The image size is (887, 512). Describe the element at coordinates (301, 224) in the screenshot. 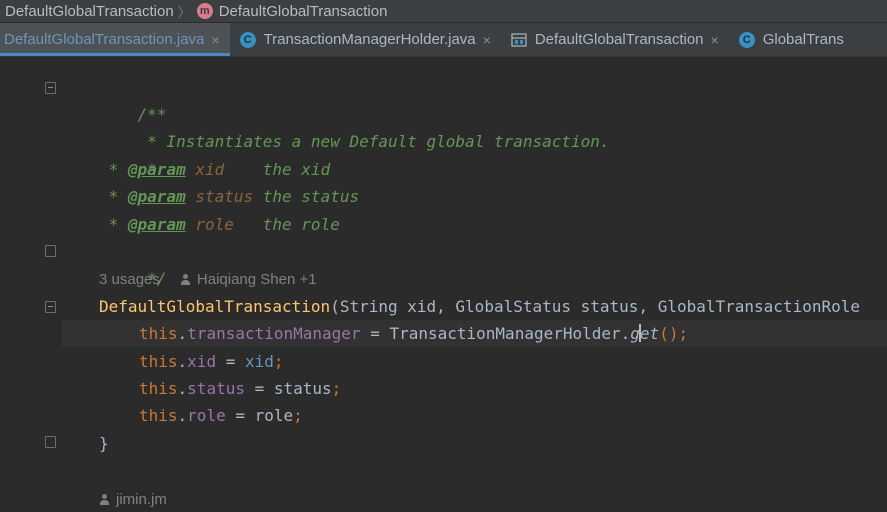

I see `doc-param-desc: the role` at that location.